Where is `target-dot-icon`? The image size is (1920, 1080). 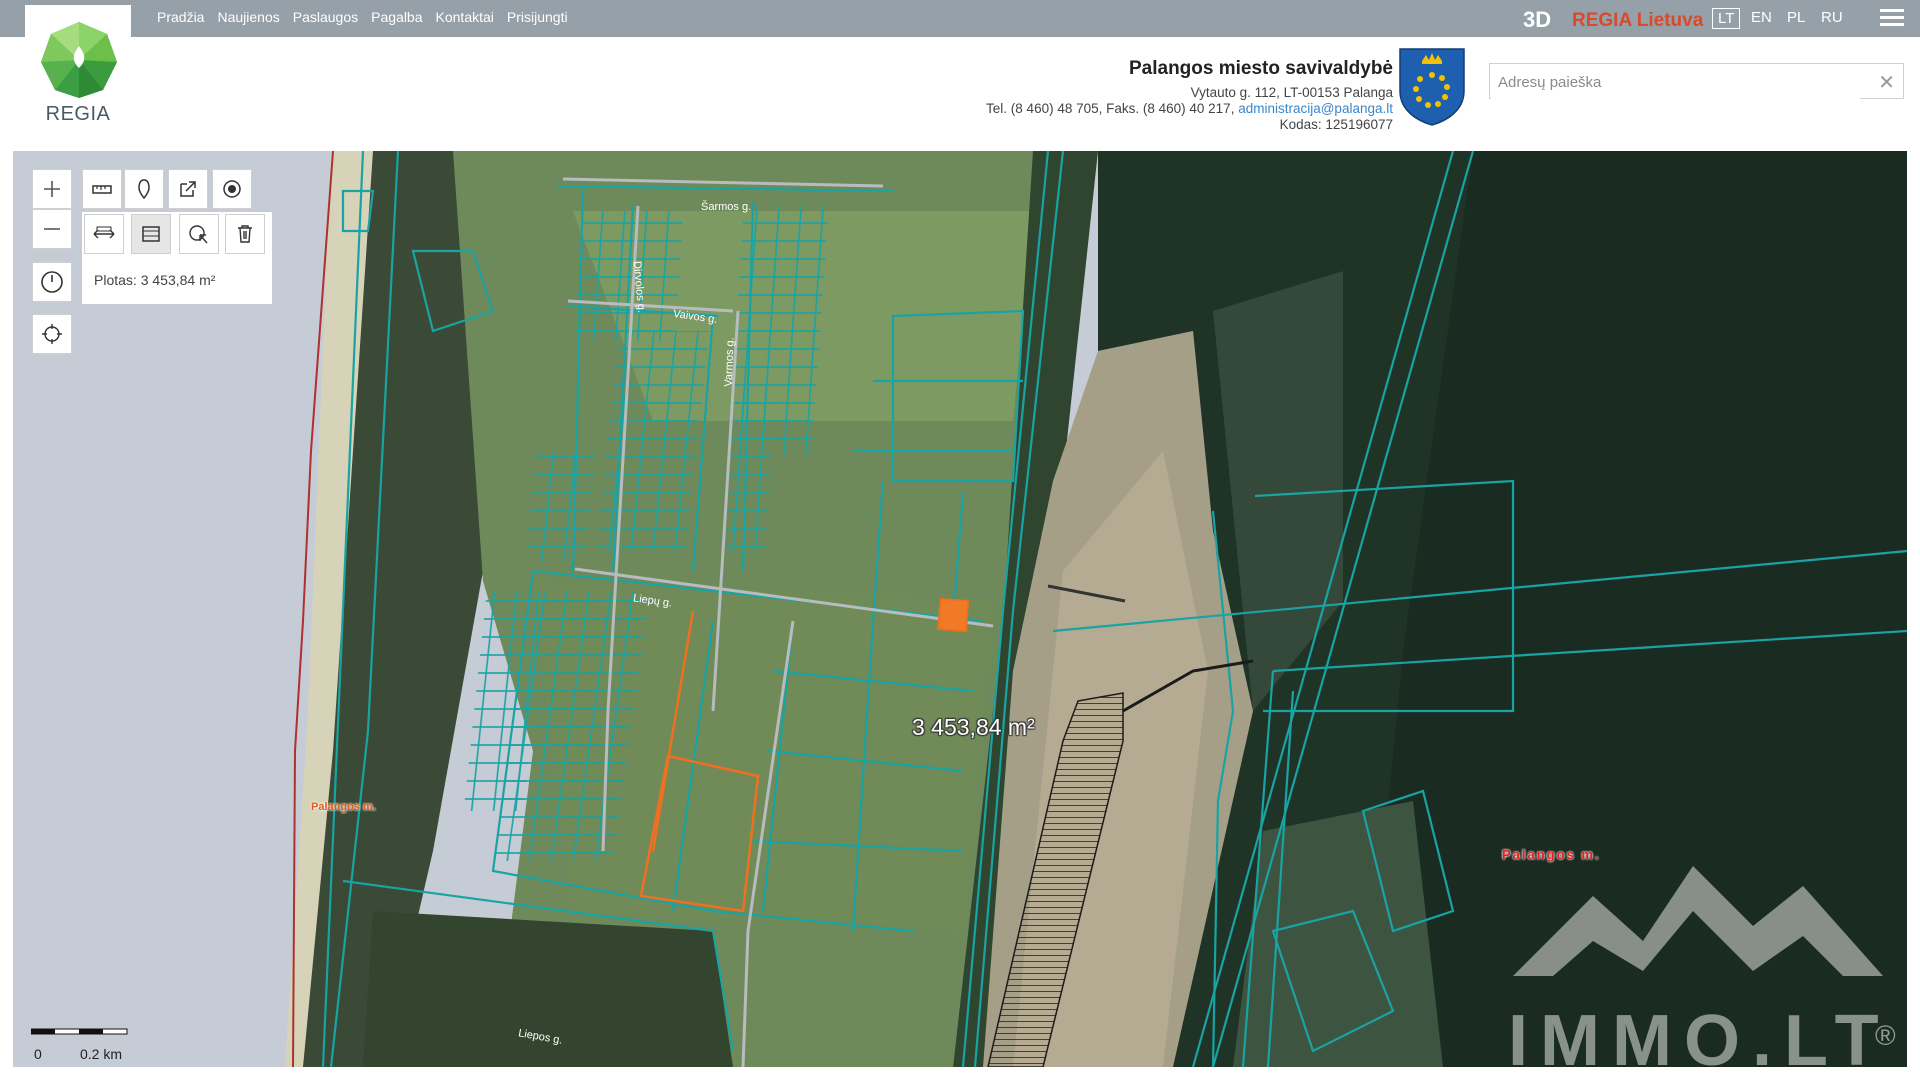 target-dot-icon is located at coordinates (232, 189).